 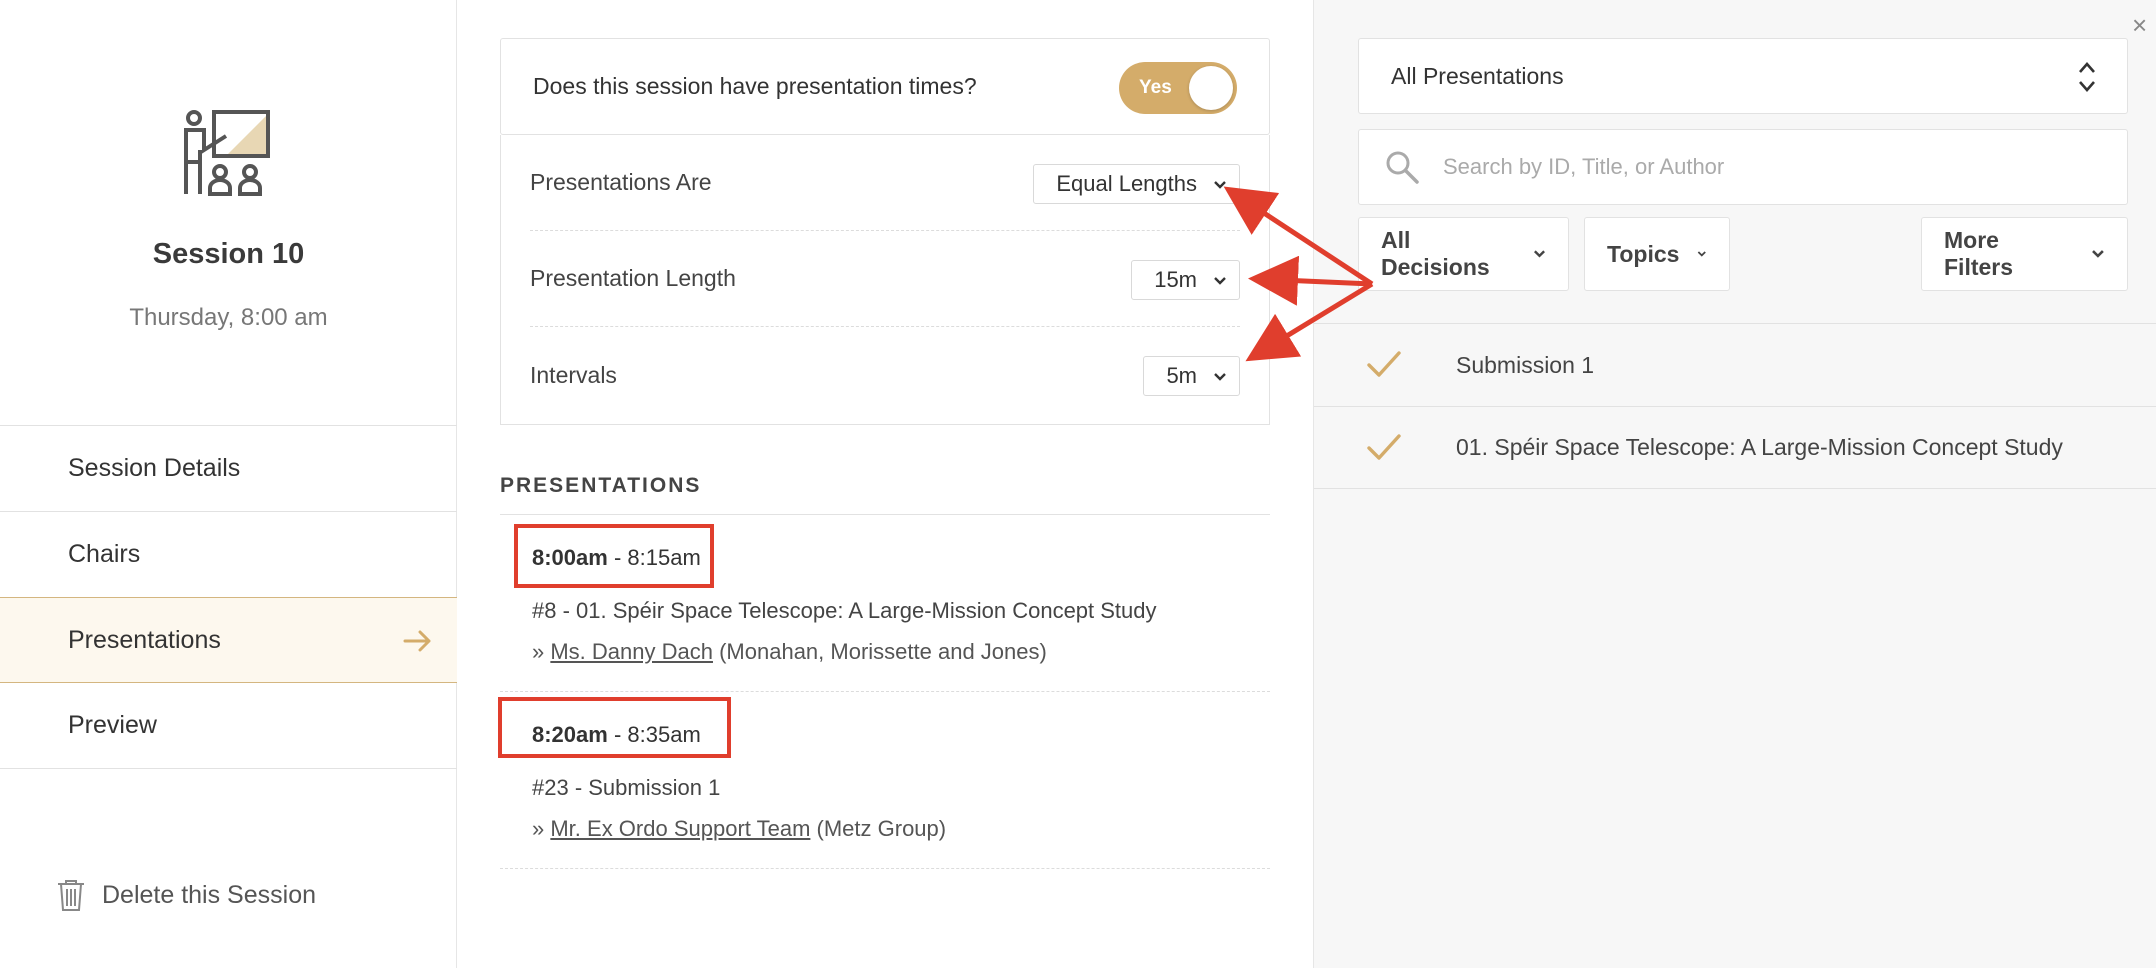 I want to click on search-icon, so click(x=1402, y=167).